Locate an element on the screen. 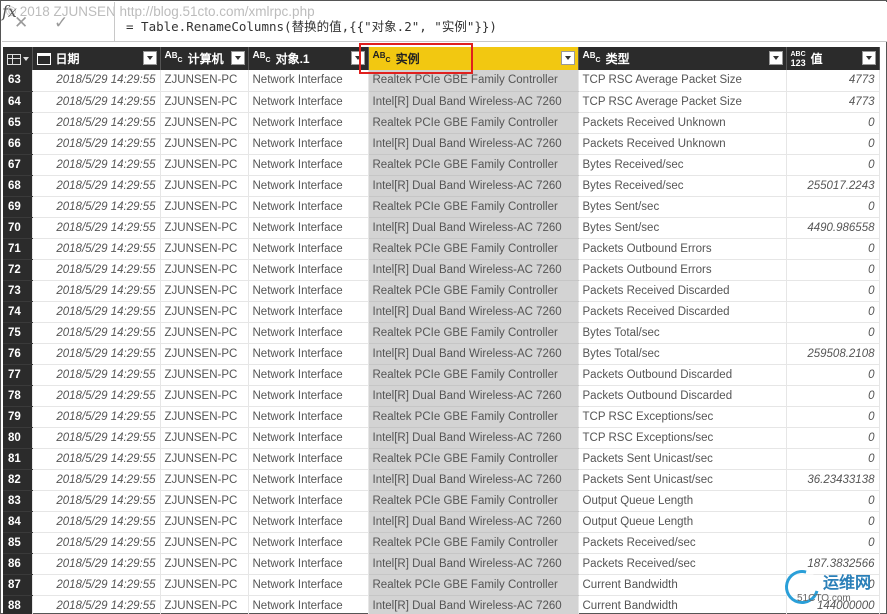 This screenshot has height=614, width=887. row-number: 69 is located at coordinates (18, 207).